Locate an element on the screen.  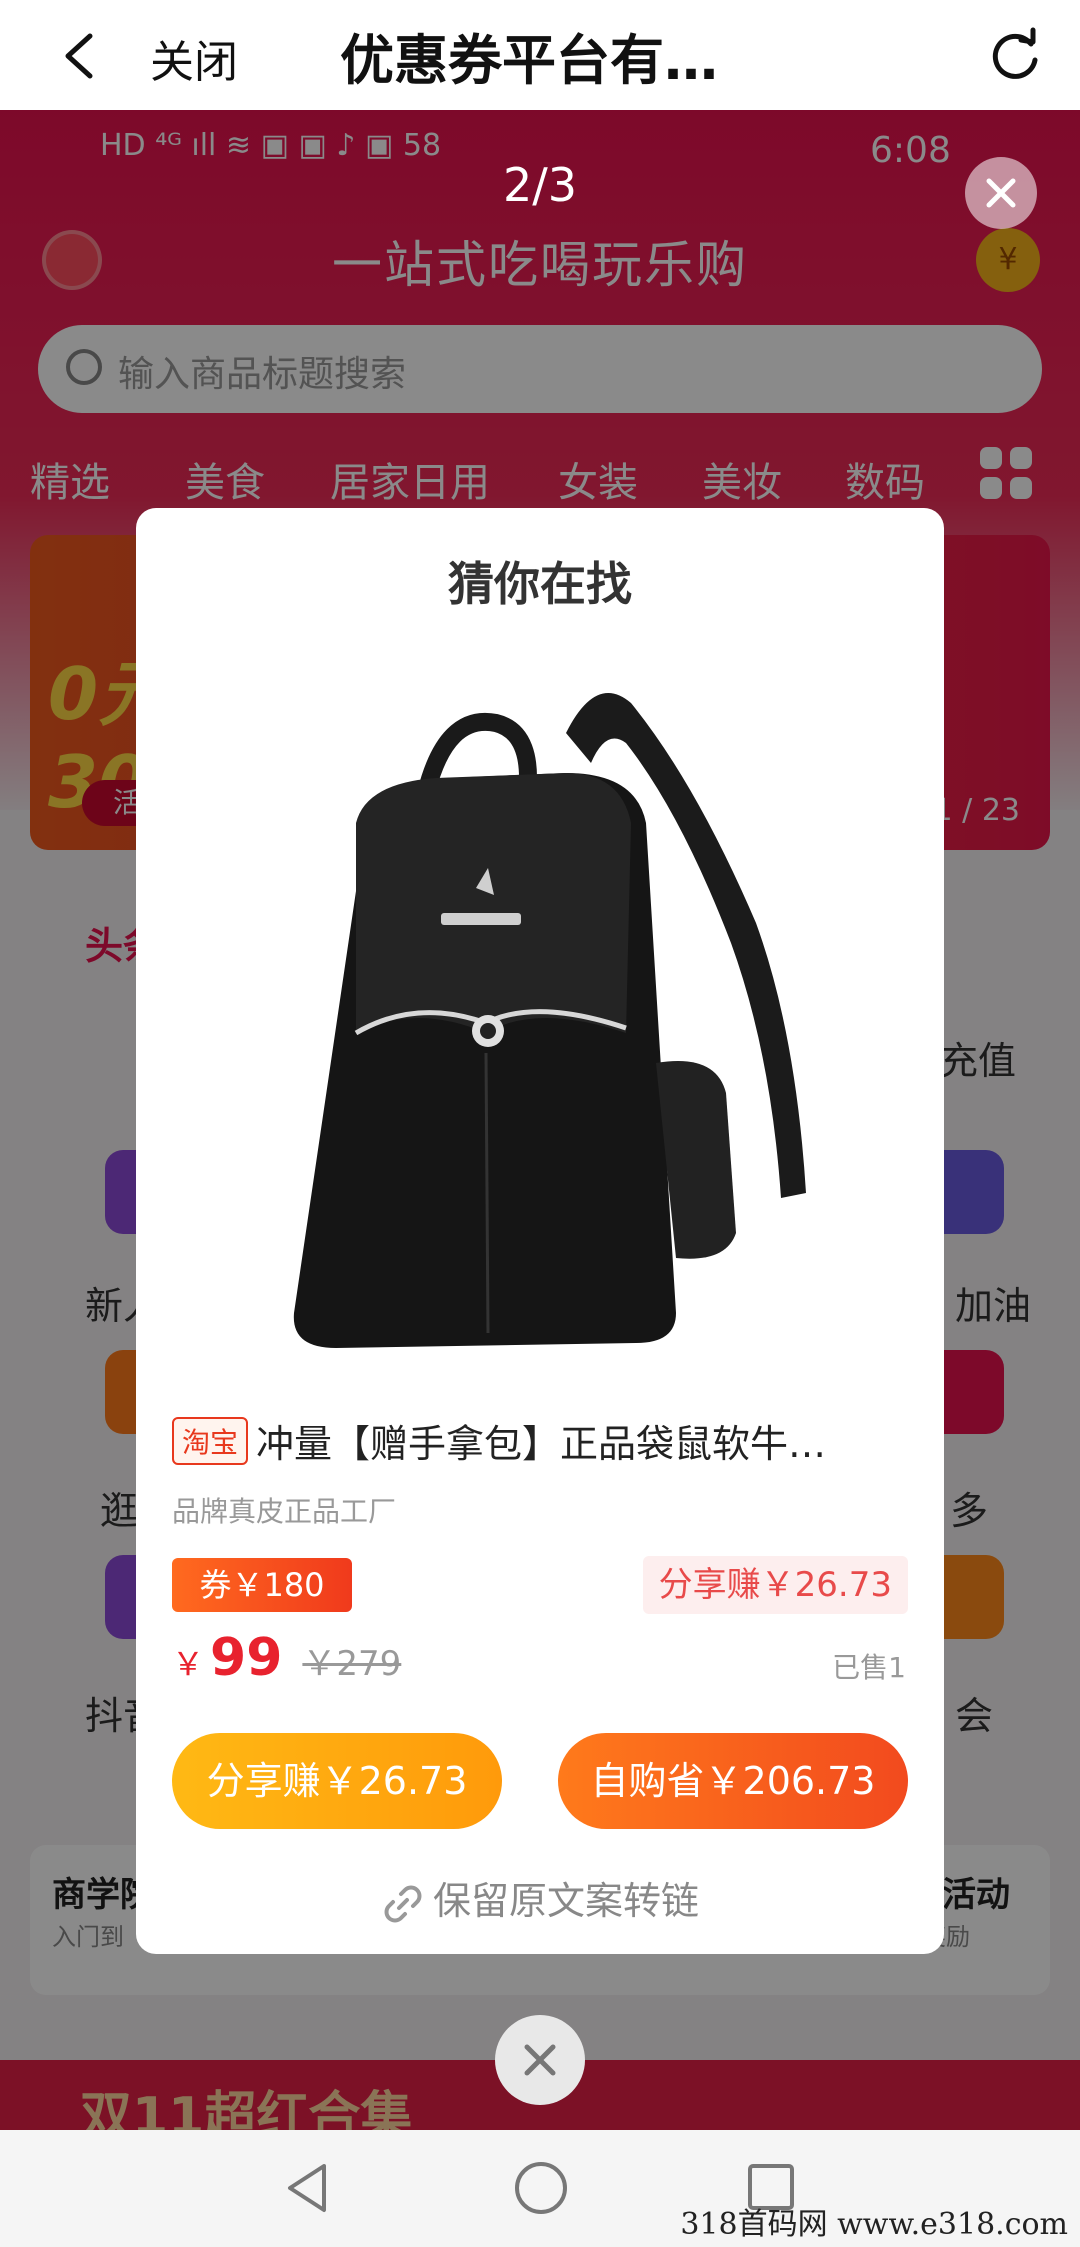
link-icon is located at coordinates (403, 1903).